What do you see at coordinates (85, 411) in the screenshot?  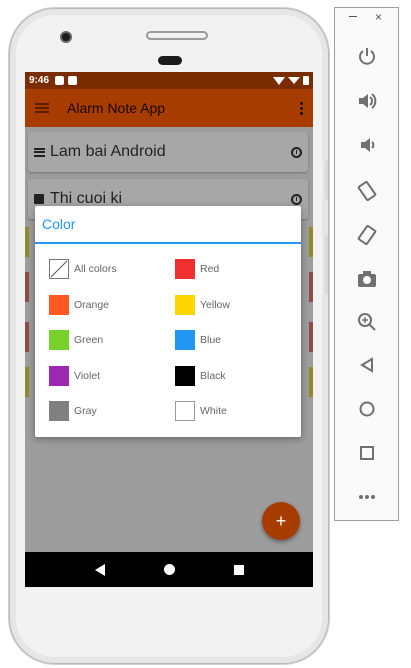 I see `color-option-label: Gray` at bounding box center [85, 411].